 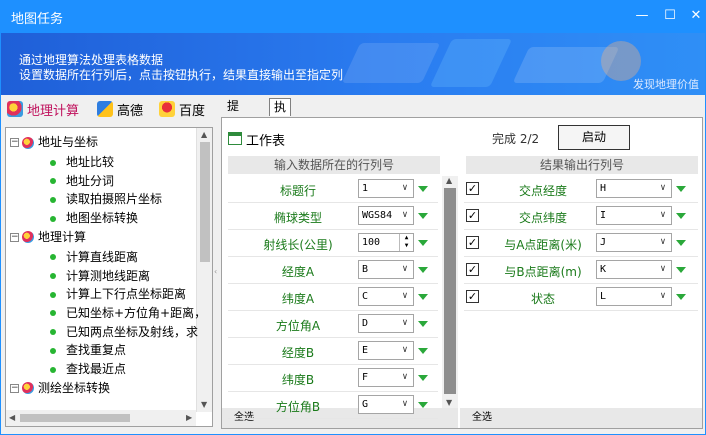 What do you see at coordinates (695, 16) in the screenshot?
I see `close-button: ✕` at bounding box center [695, 16].